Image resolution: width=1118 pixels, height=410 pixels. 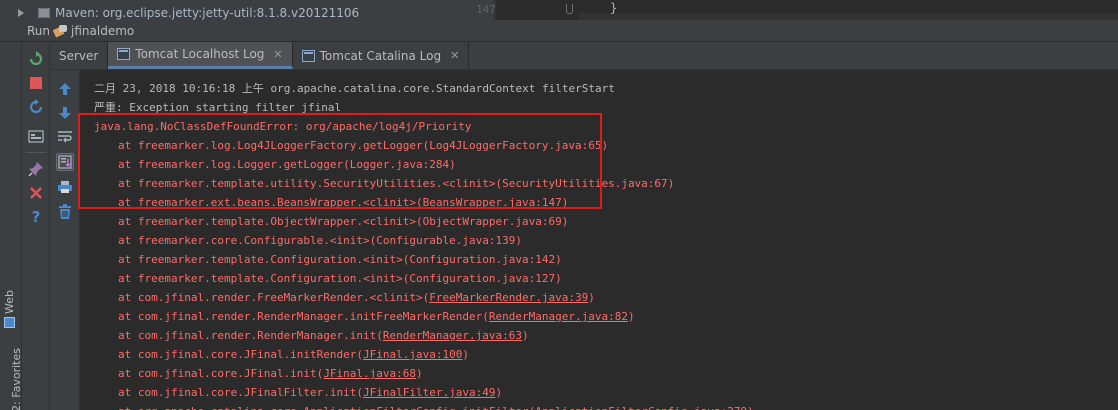 I want to click on pin-icon, so click(x=35, y=169).